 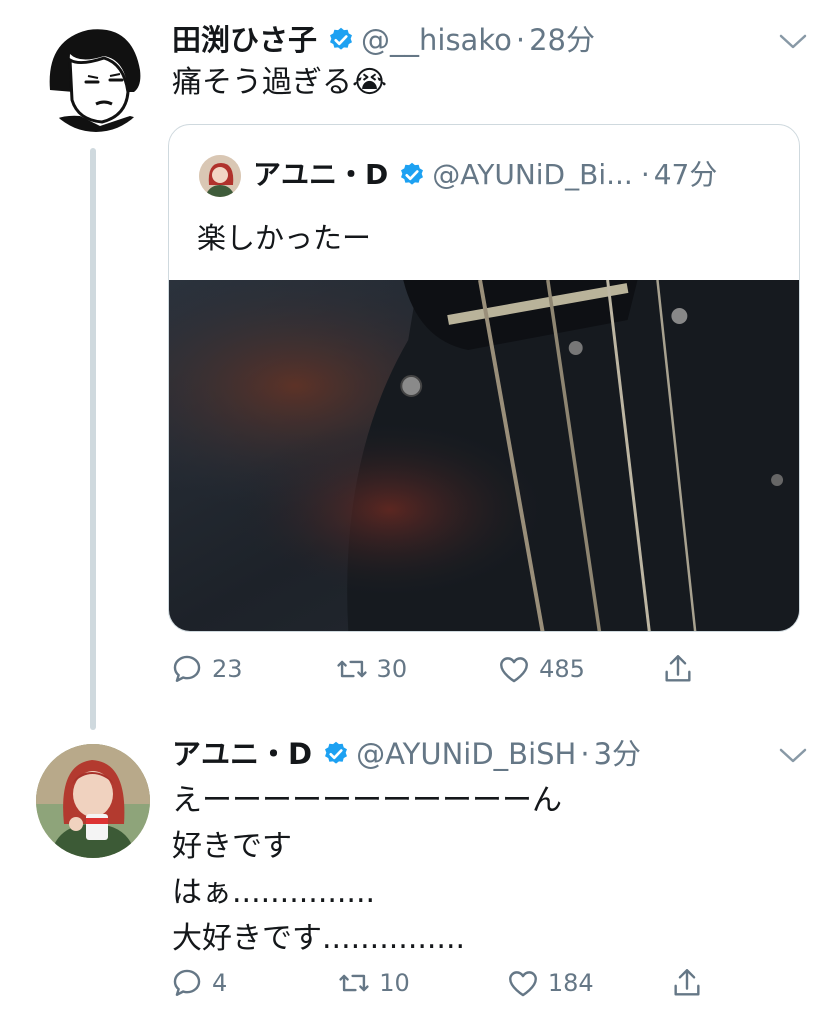 What do you see at coordinates (280, 82) in the screenshot?
I see `tweet-text: 痛そう過ぎる😭` at bounding box center [280, 82].